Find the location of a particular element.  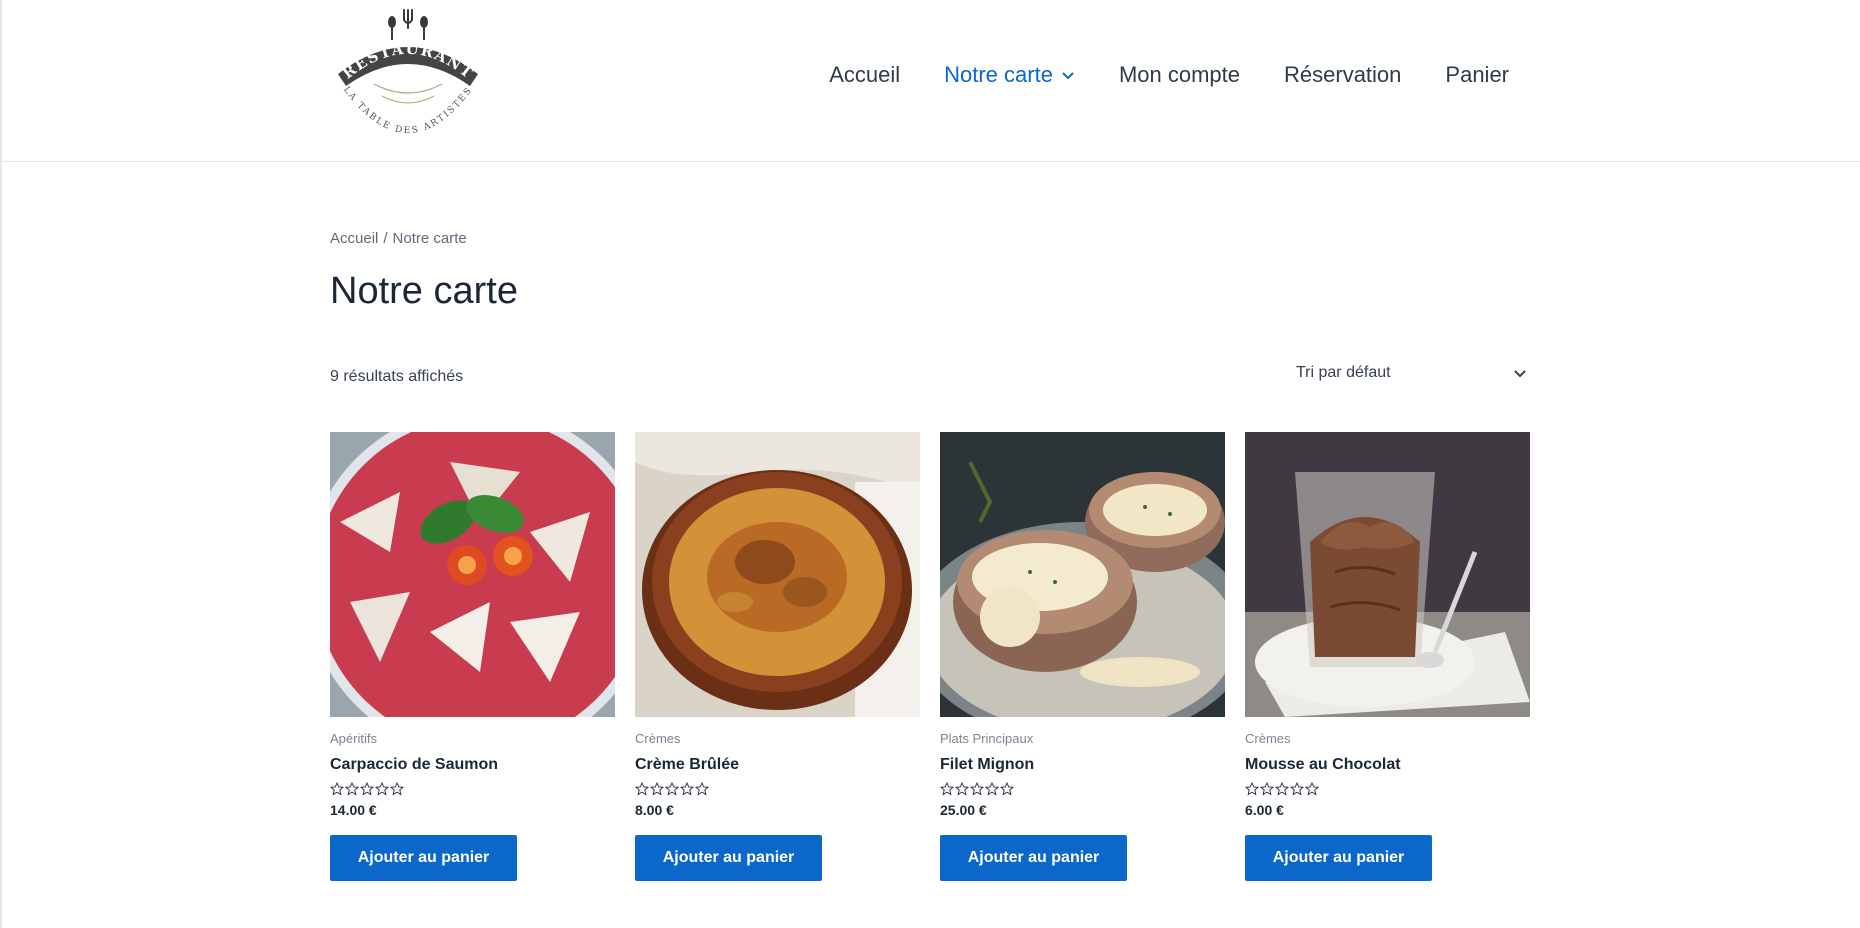

product-price: 6.00 € is located at coordinates (1264, 810).